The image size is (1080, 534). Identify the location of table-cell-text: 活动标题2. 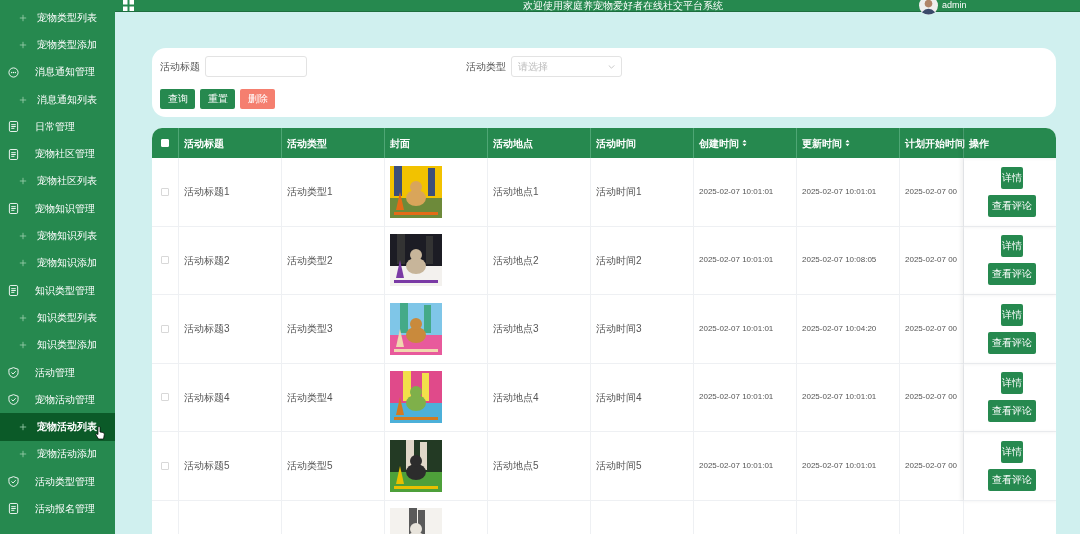
(207, 260).